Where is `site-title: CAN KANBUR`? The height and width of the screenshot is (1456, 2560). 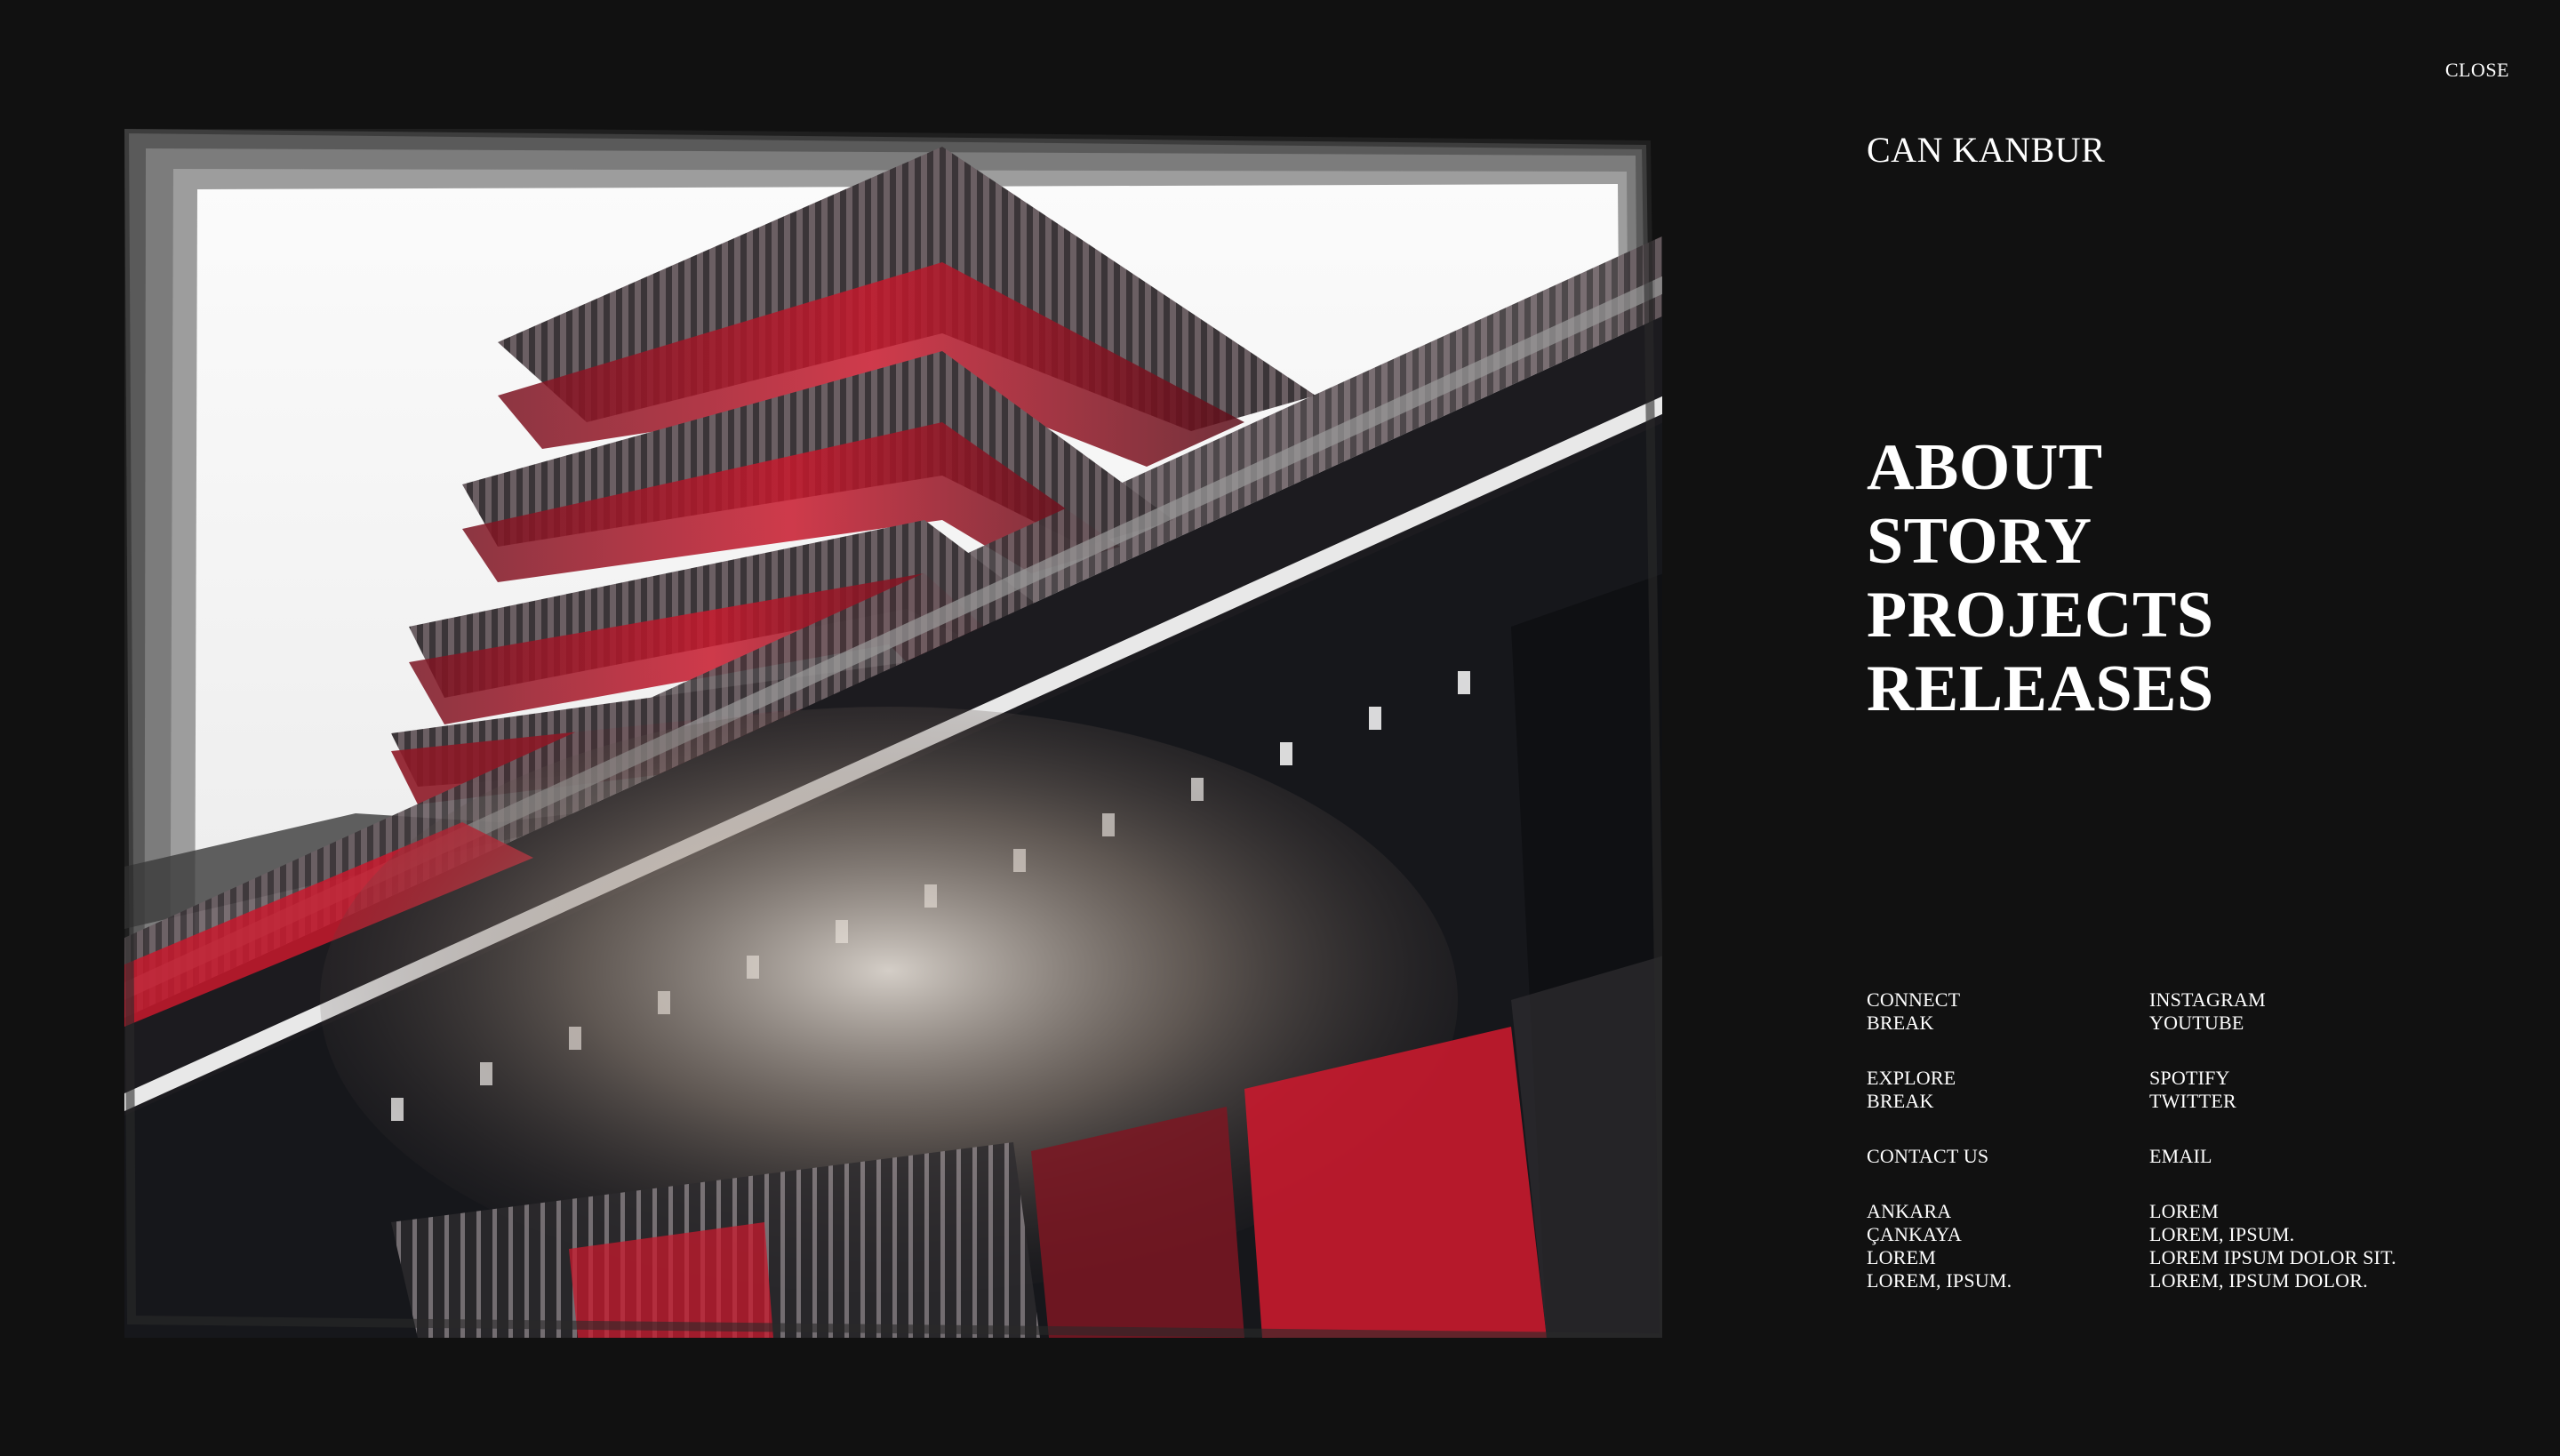
site-title: CAN KANBUR is located at coordinates (1986, 150).